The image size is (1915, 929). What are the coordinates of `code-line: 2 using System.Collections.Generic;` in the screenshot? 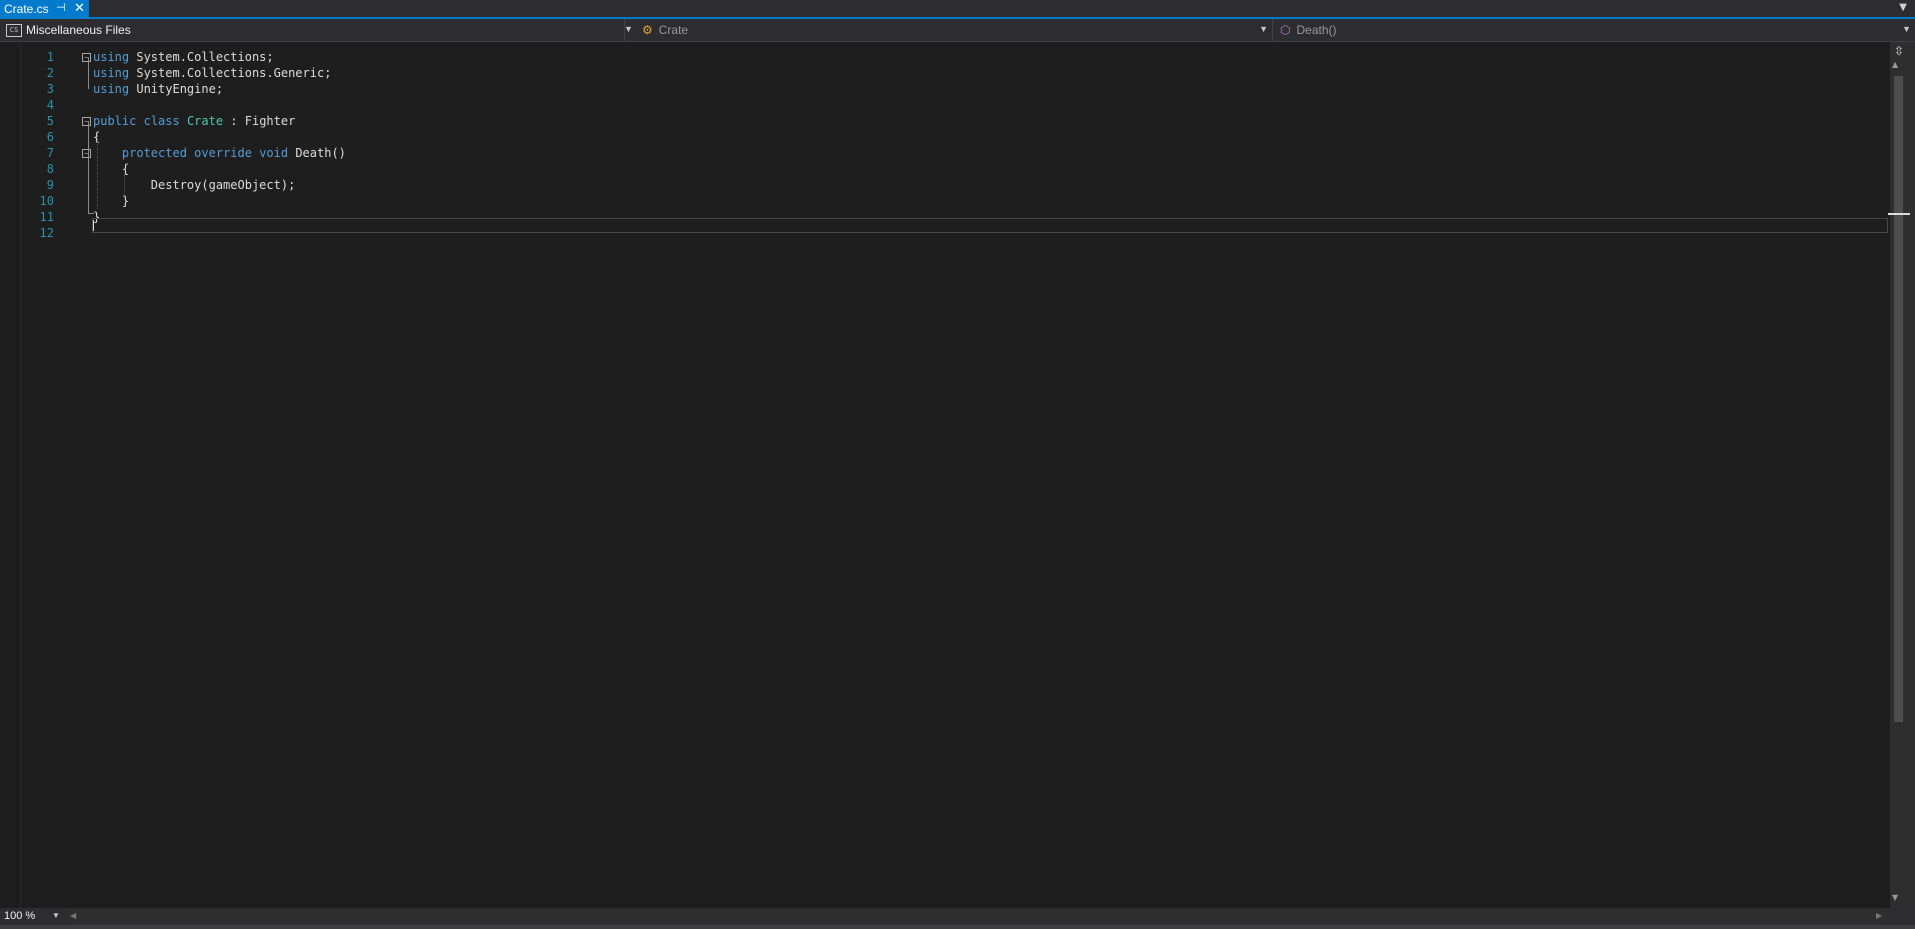 It's located at (944, 73).